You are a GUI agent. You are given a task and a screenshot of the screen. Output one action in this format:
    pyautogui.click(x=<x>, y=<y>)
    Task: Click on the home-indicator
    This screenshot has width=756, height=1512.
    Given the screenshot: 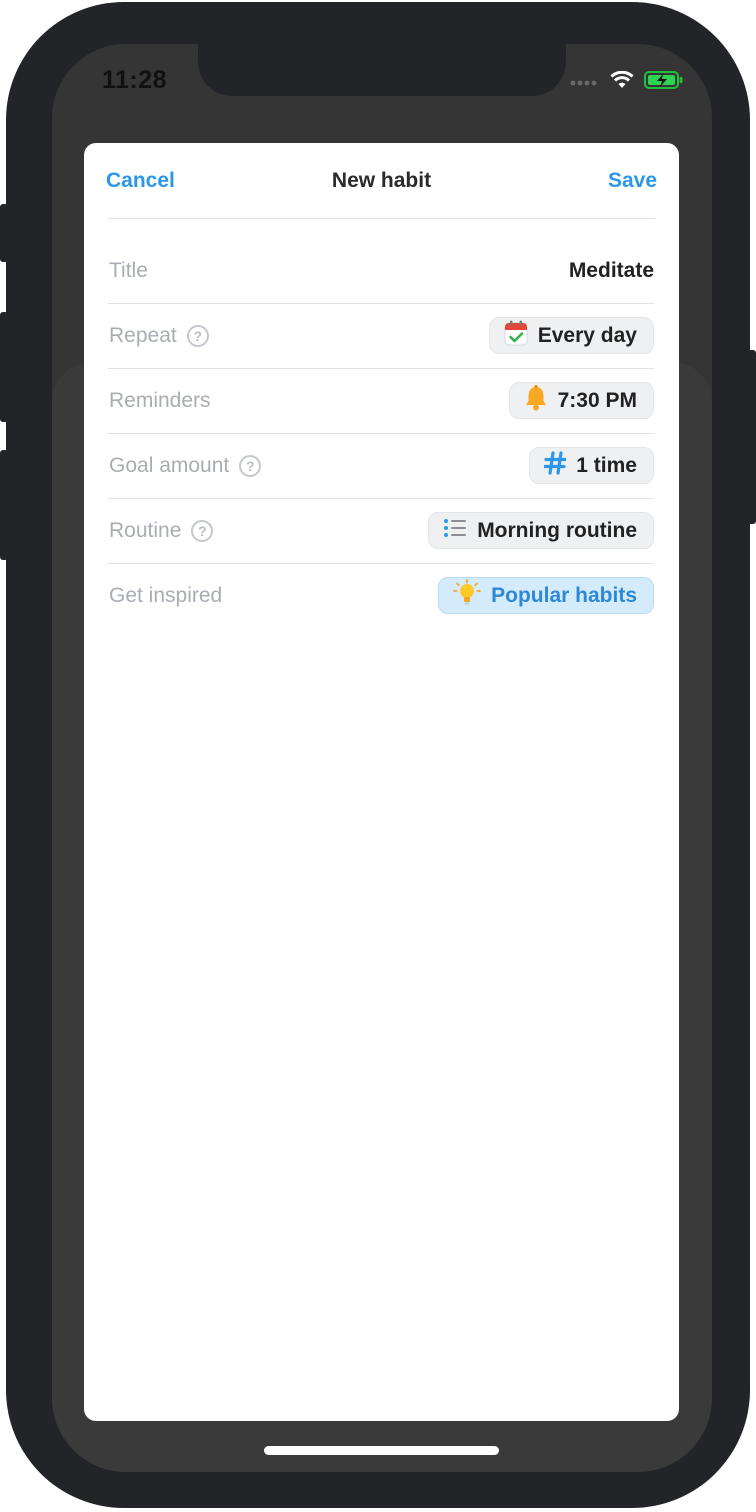 What is the action you would take?
    pyautogui.click(x=381, y=1450)
    